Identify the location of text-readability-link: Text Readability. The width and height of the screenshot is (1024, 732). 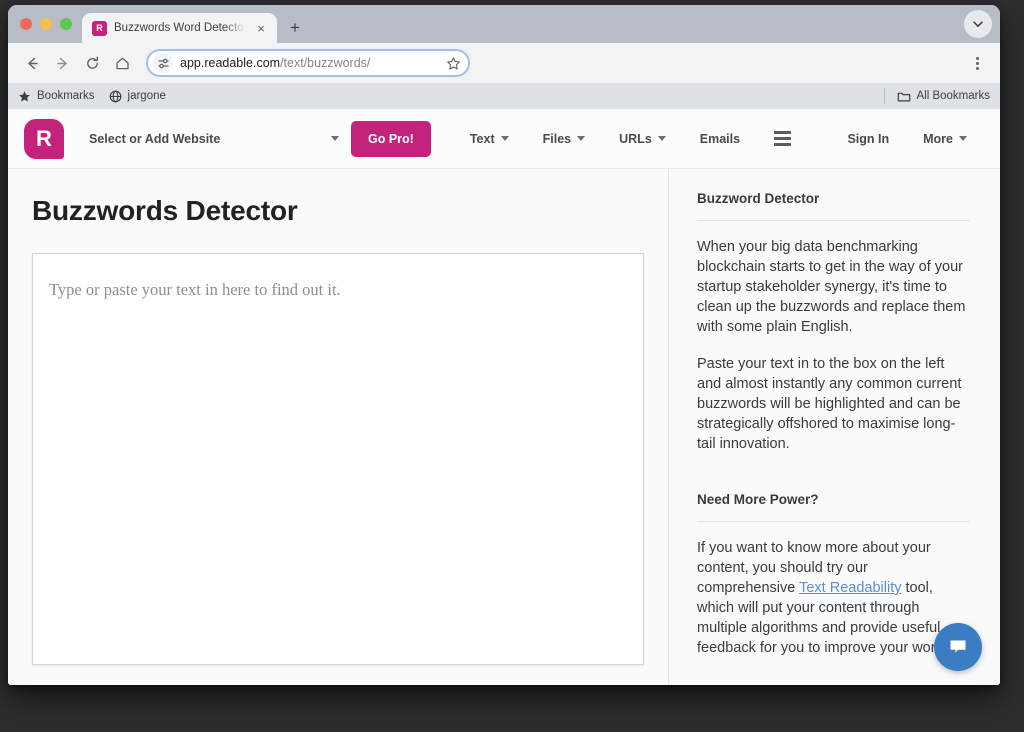
(850, 588).